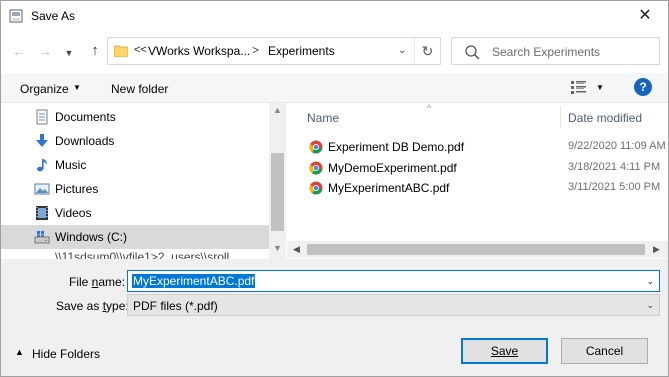 The width and height of the screenshot is (669, 377). I want to click on nav-item-label: Documents, so click(85, 117).